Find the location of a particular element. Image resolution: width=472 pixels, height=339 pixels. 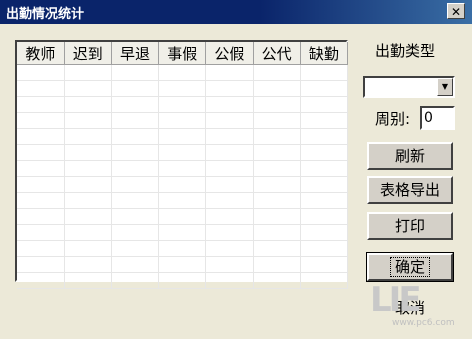

print-button: 打印 is located at coordinates (410, 226).